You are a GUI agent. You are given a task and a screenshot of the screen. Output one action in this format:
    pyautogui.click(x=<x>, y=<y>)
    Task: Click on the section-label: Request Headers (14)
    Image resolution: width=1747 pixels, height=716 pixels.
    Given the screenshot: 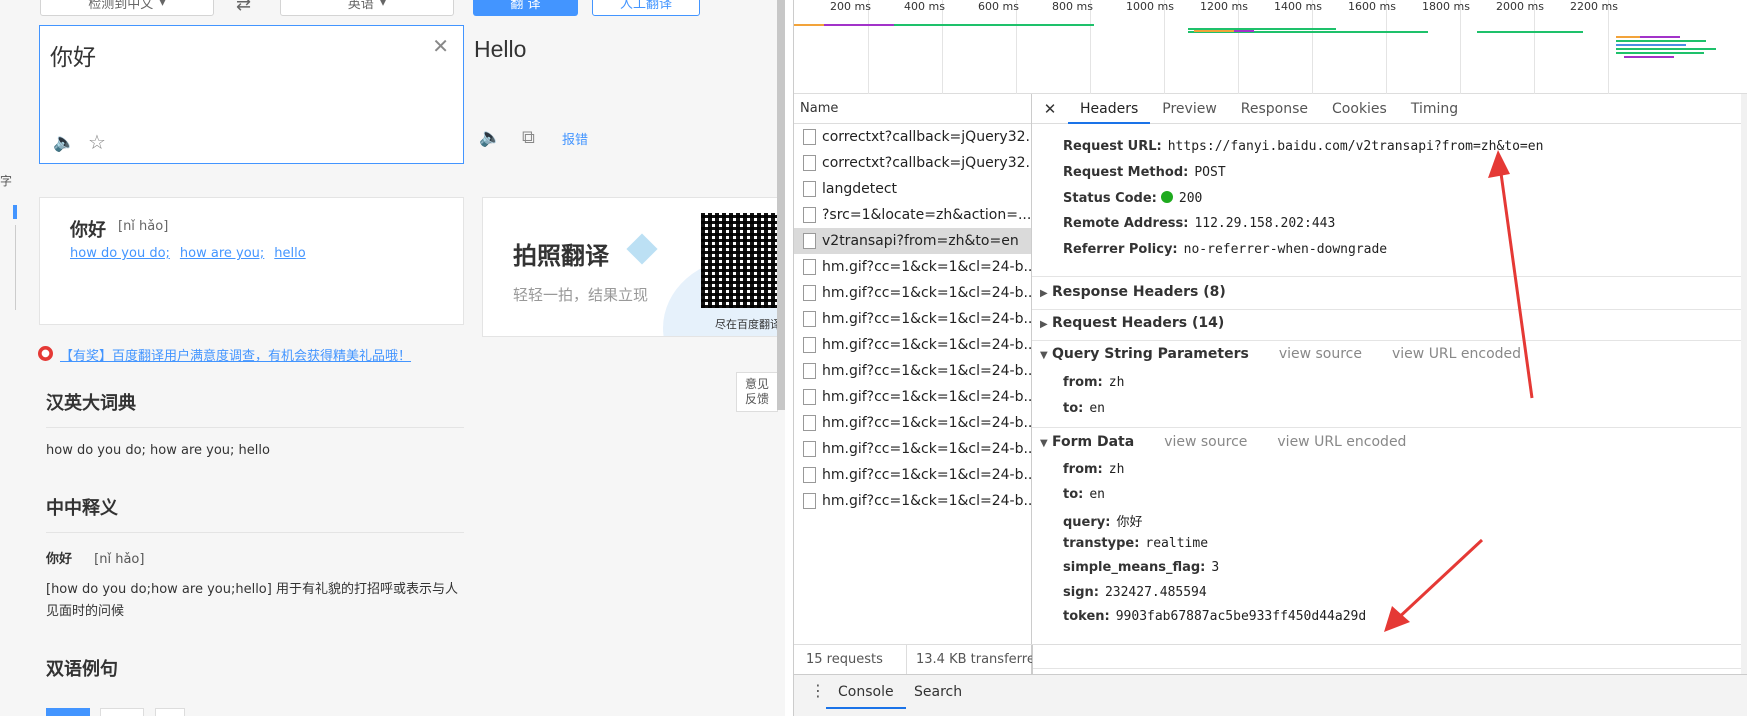 What is the action you would take?
    pyautogui.click(x=1138, y=323)
    